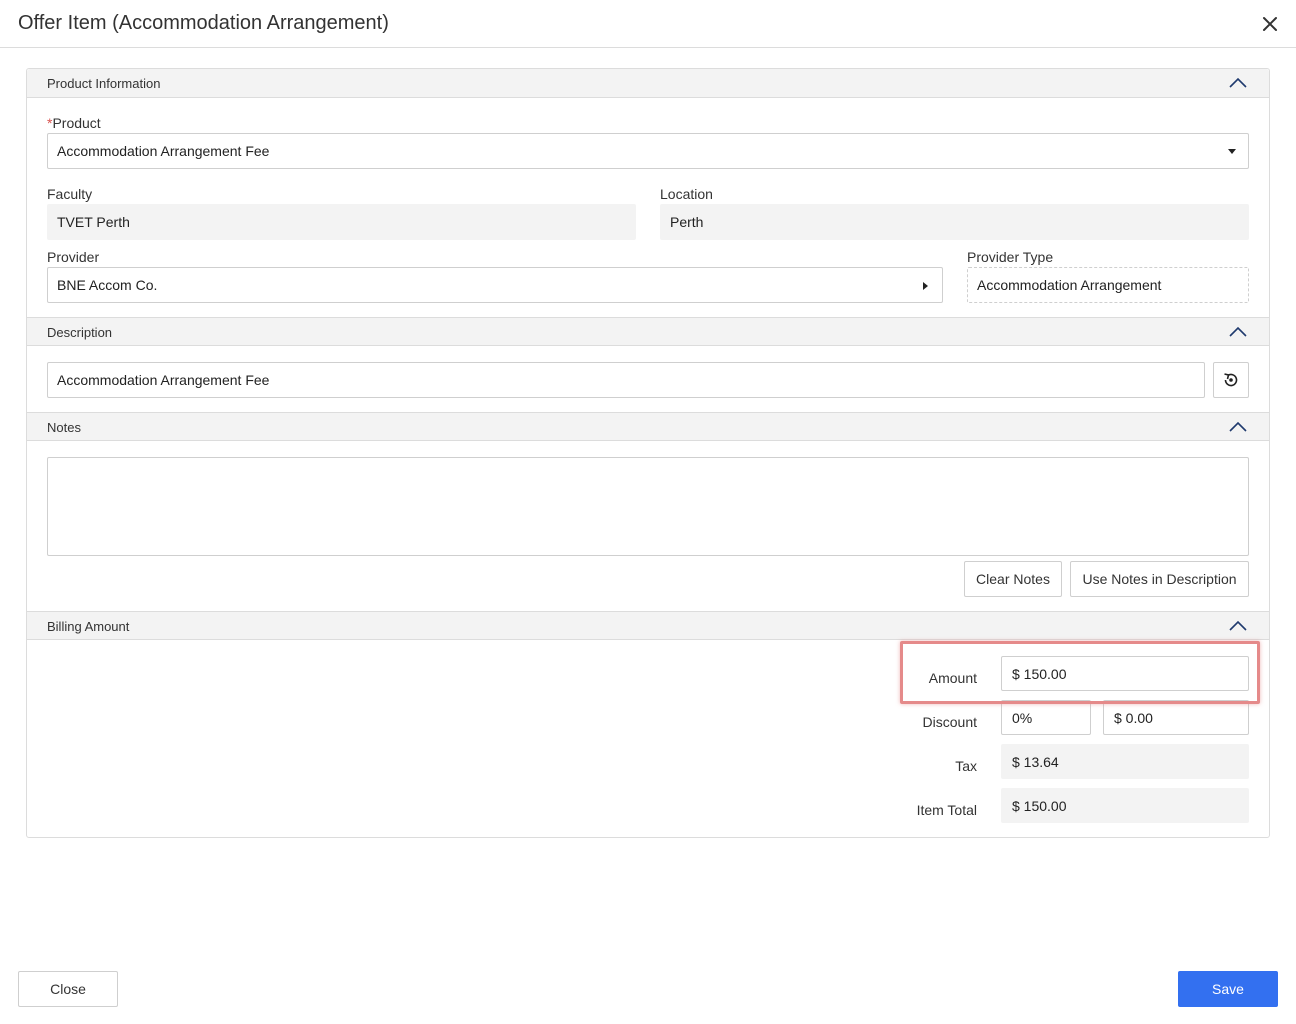 The width and height of the screenshot is (1296, 1024). What do you see at coordinates (88, 626) in the screenshot?
I see `section-title: Billing Amount` at bounding box center [88, 626].